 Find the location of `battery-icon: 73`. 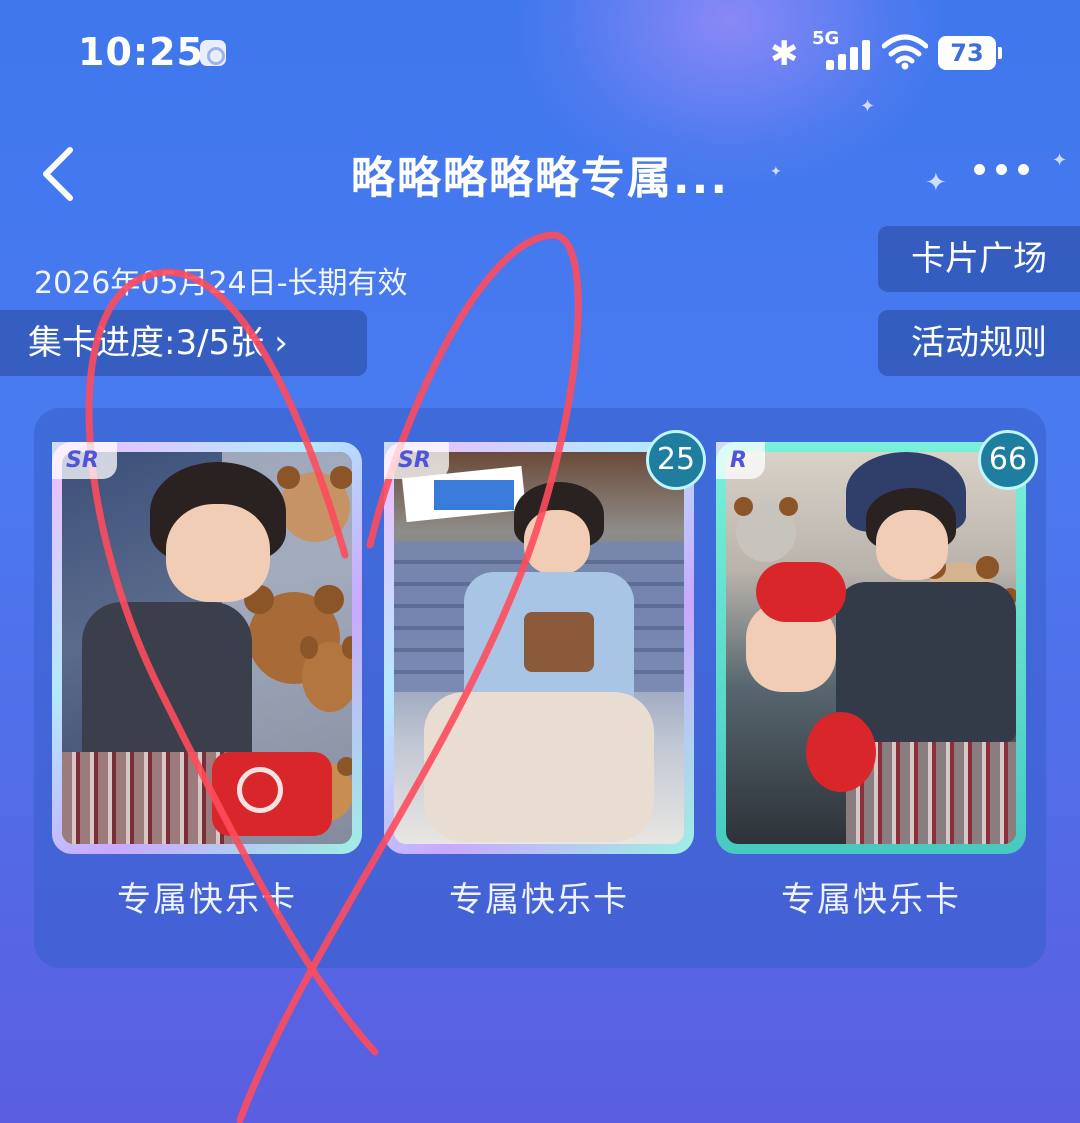

battery-icon: 73 is located at coordinates (970, 53).